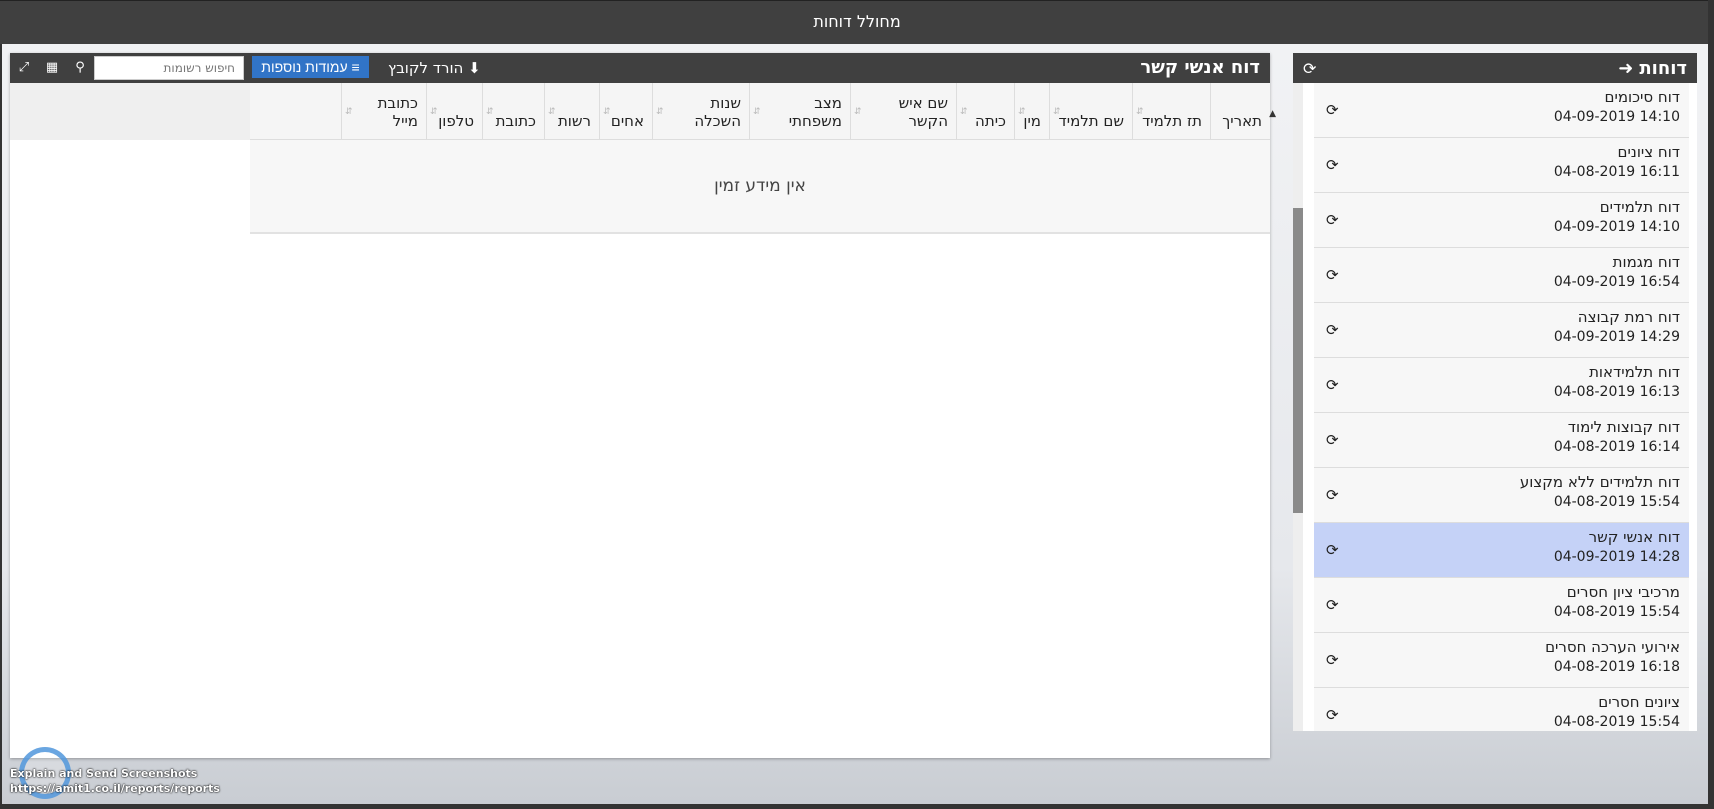  Describe the element at coordinates (1501, 330) in the screenshot. I see `report-list-item: דוח רמת קבוצה 14:29 04-09-2019 ⟳` at that location.